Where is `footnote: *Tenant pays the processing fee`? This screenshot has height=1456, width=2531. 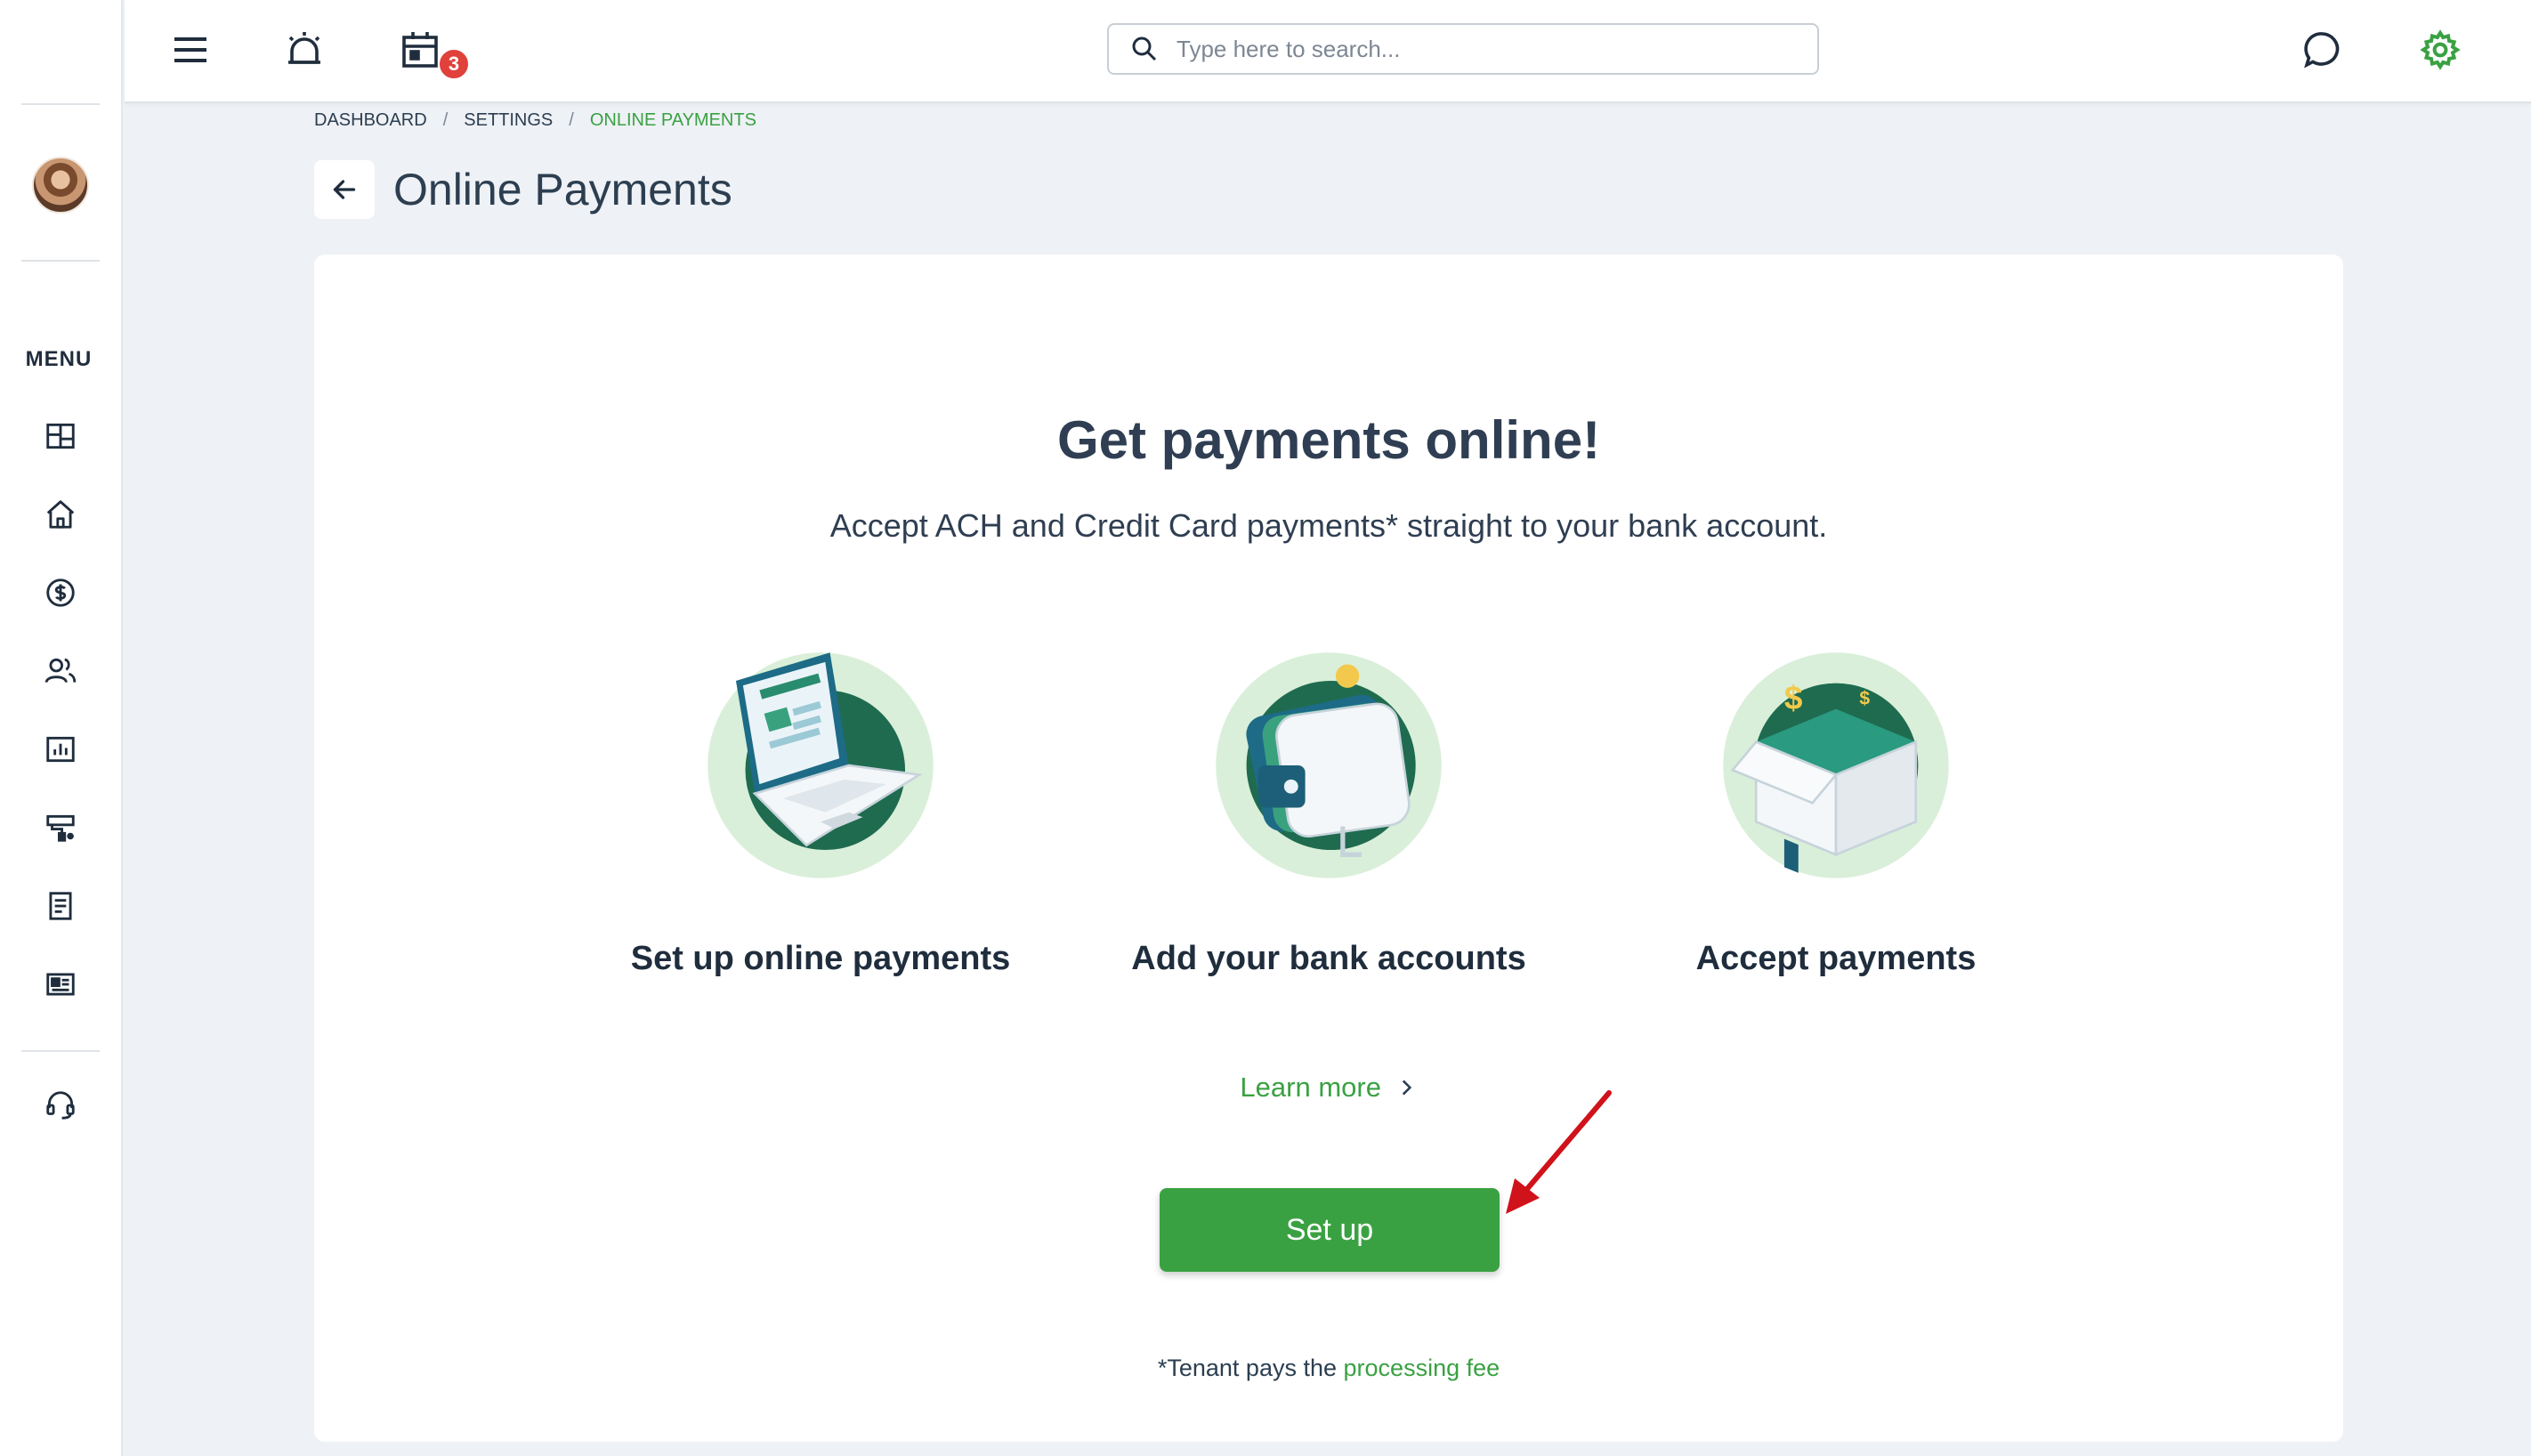 footnote: *Tenant pays the processing fee is located at coordinates (1328, 1368).